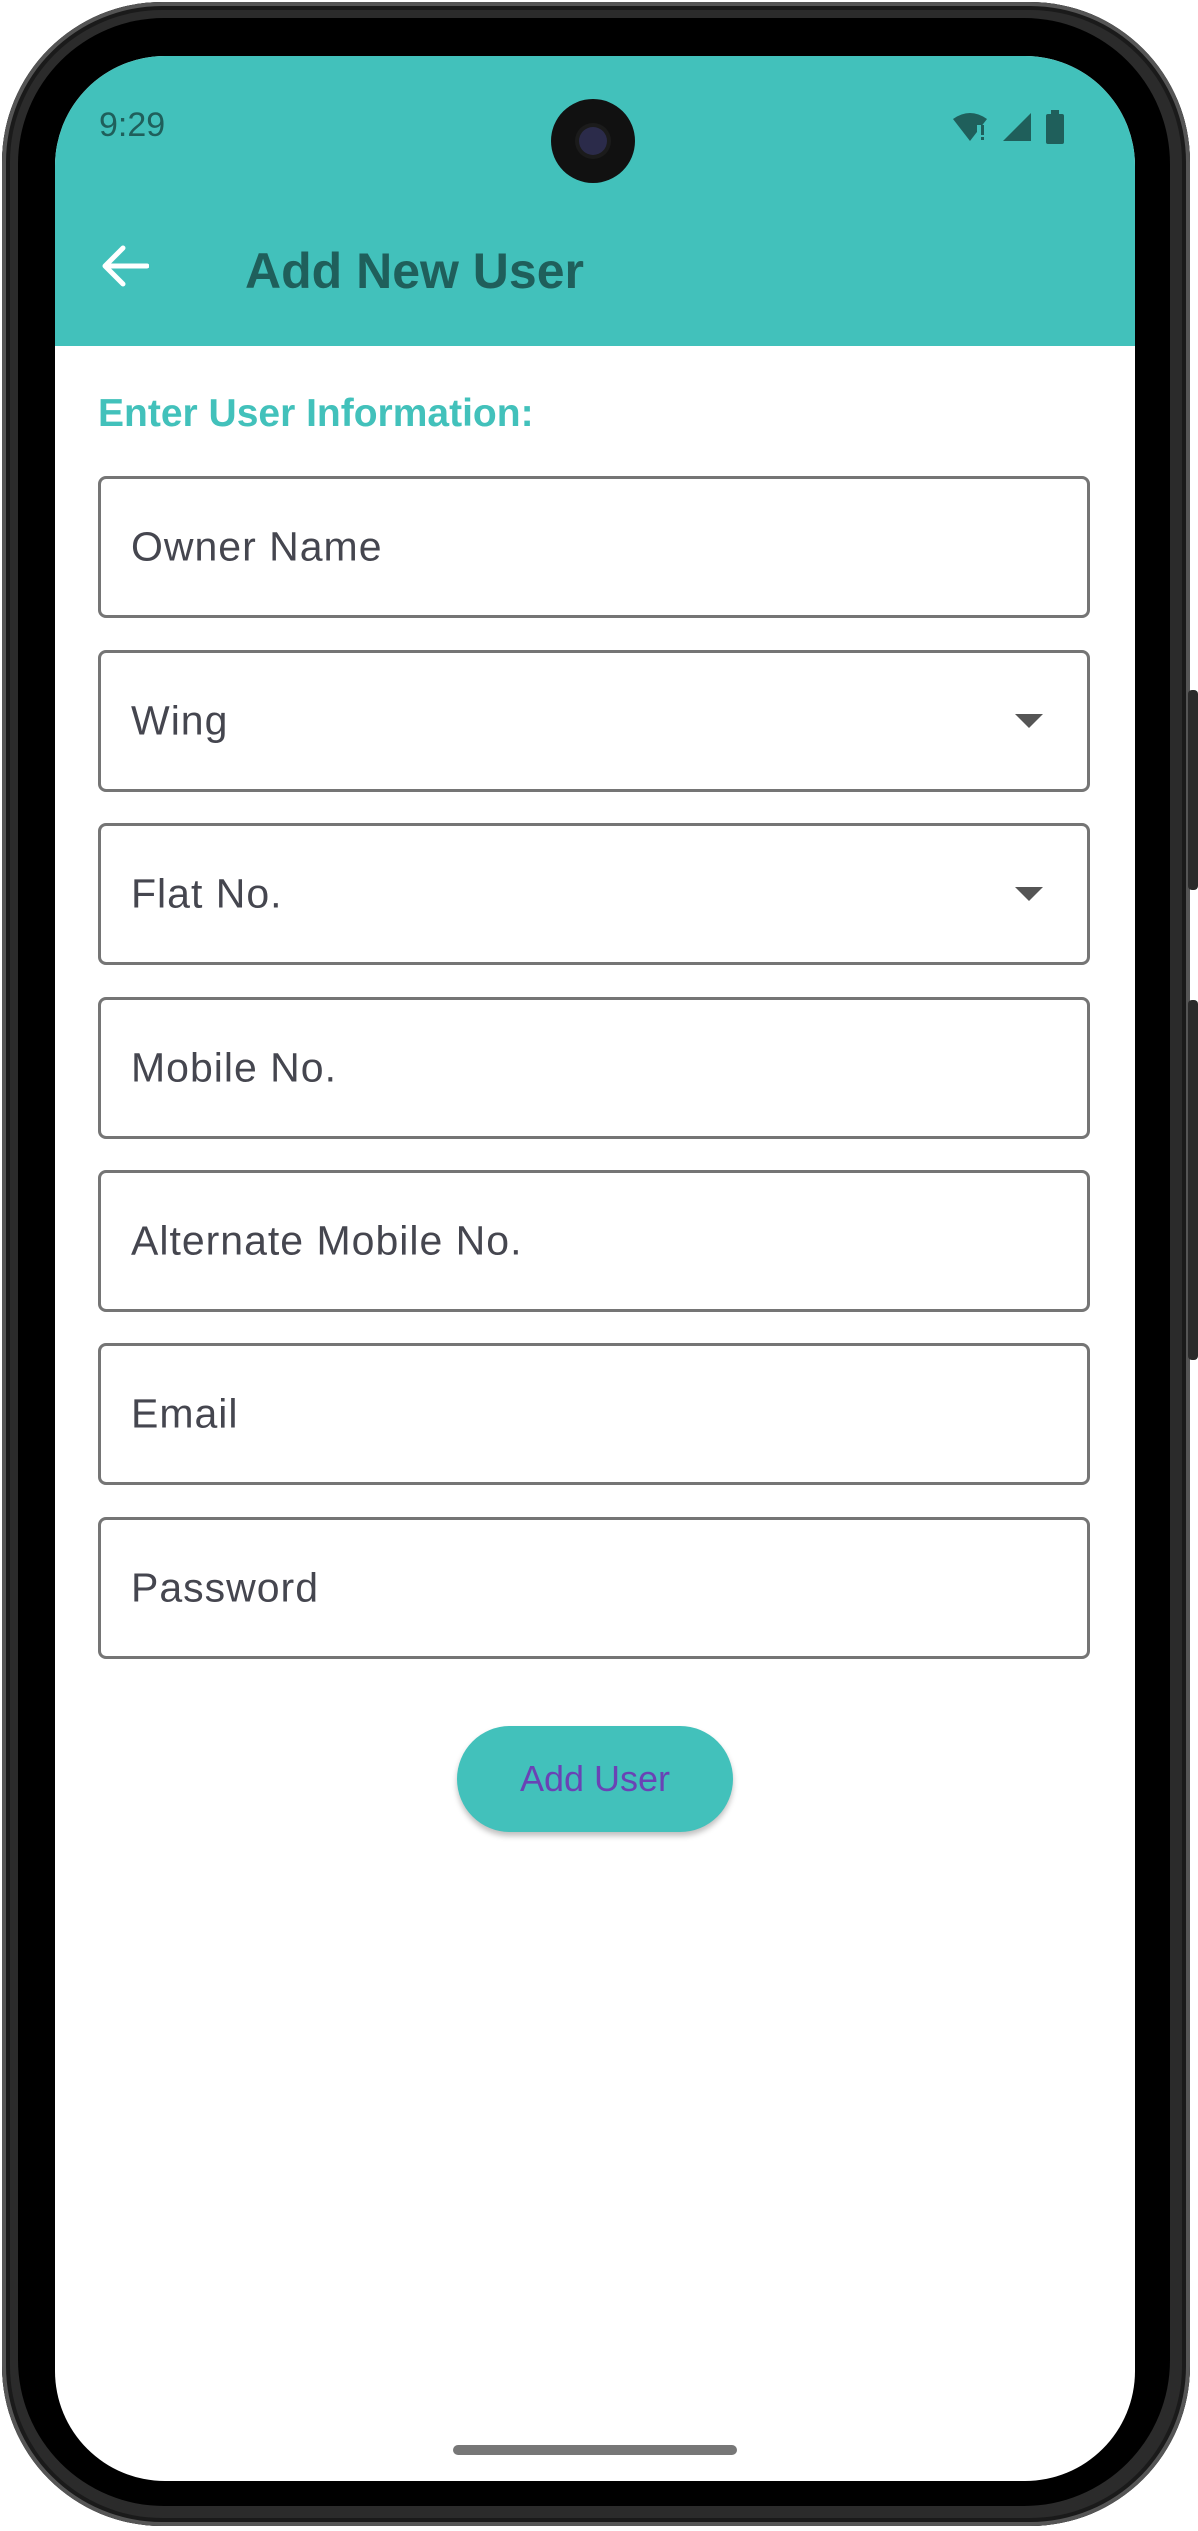 The image size is (1198, 2531). Describe the element at coordinates (594, 721) in the screenshot. I see `wing-dropdown: Wing` at that location.